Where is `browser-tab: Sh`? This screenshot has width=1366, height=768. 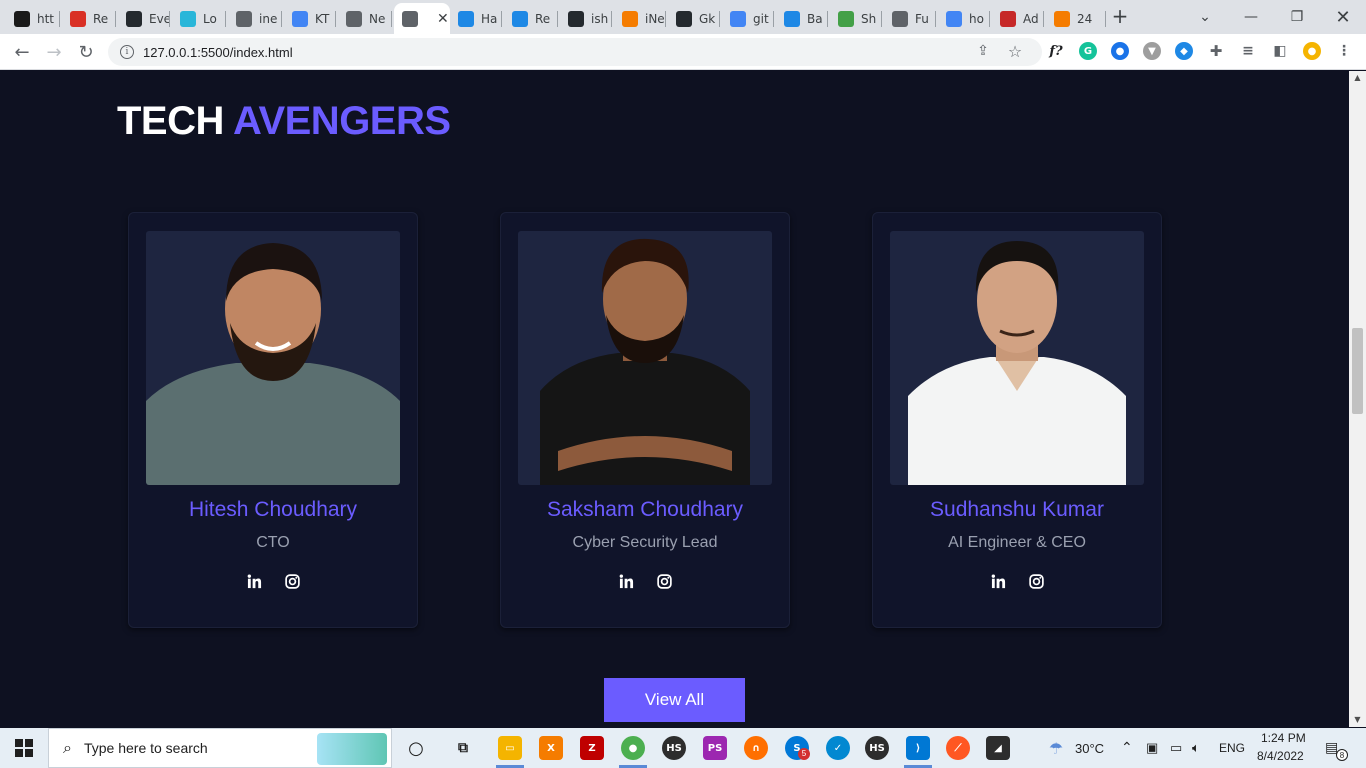
browser-tab: Sh is located at coordinates (856, 18).